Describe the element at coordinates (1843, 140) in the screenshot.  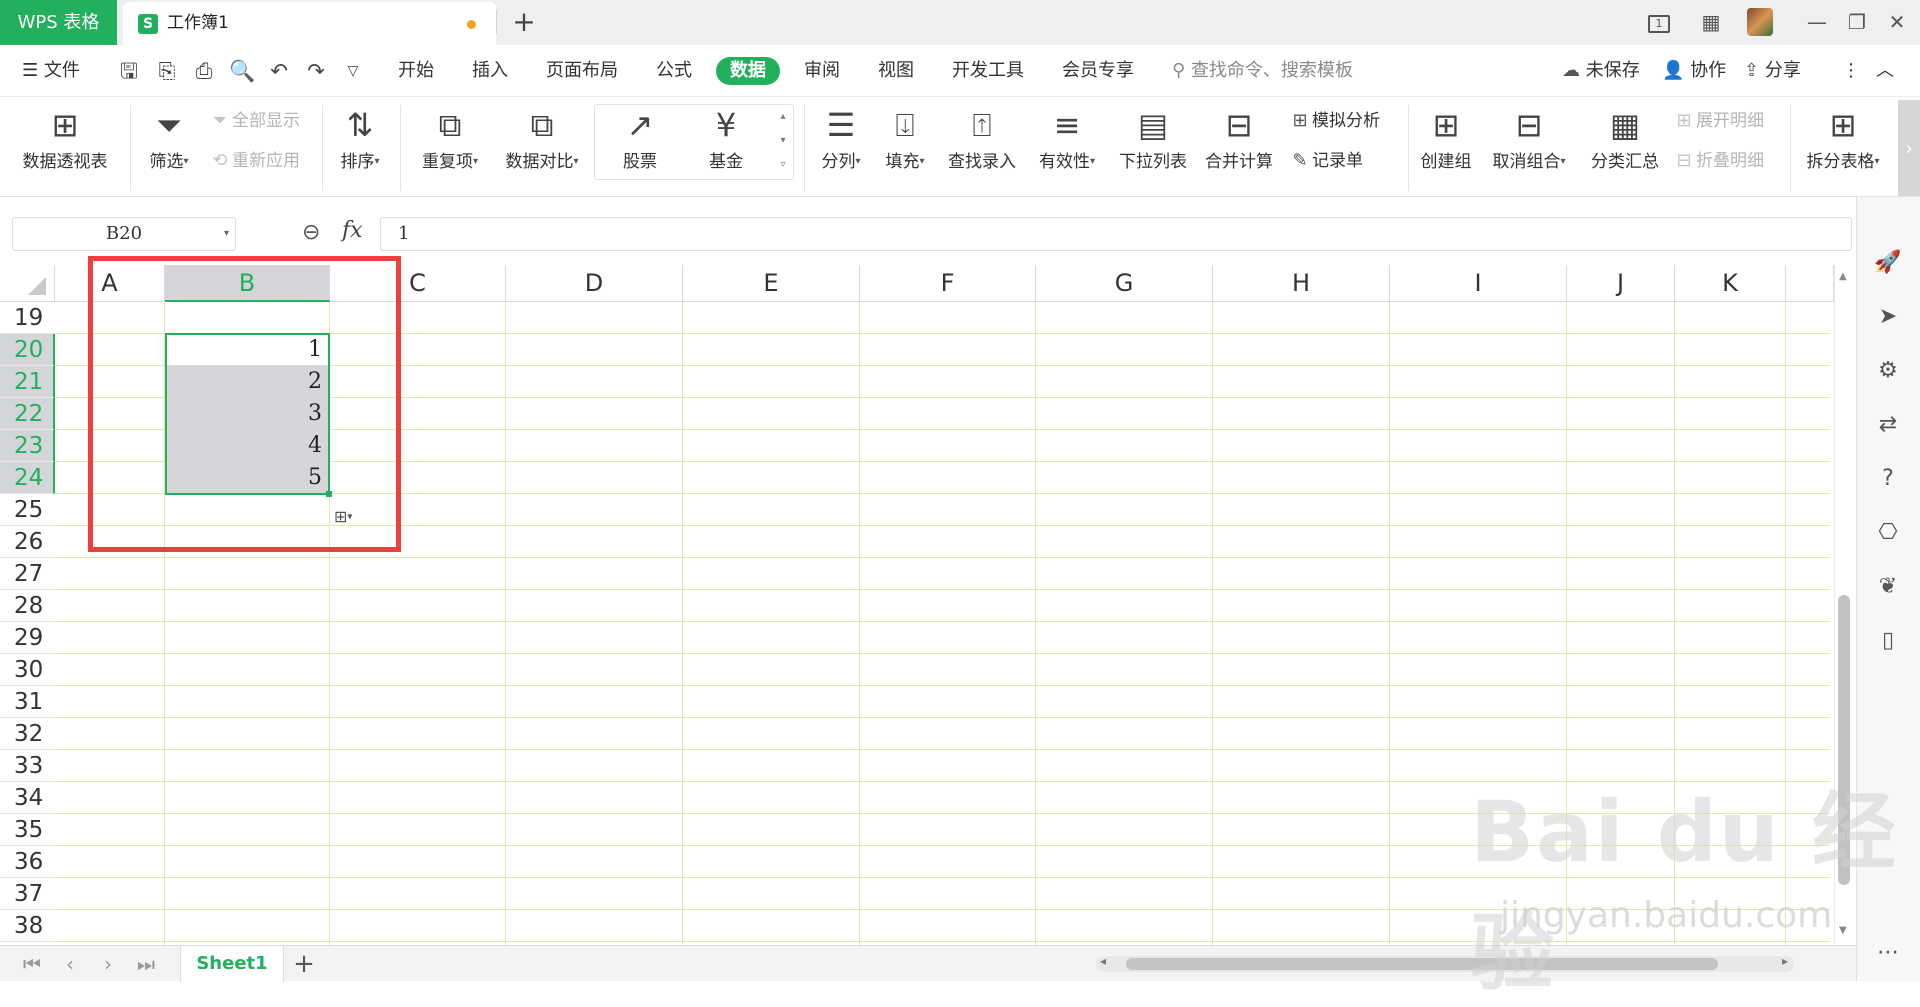
I see `split-table-button: ⊞ 拆分表格▾` at that location.